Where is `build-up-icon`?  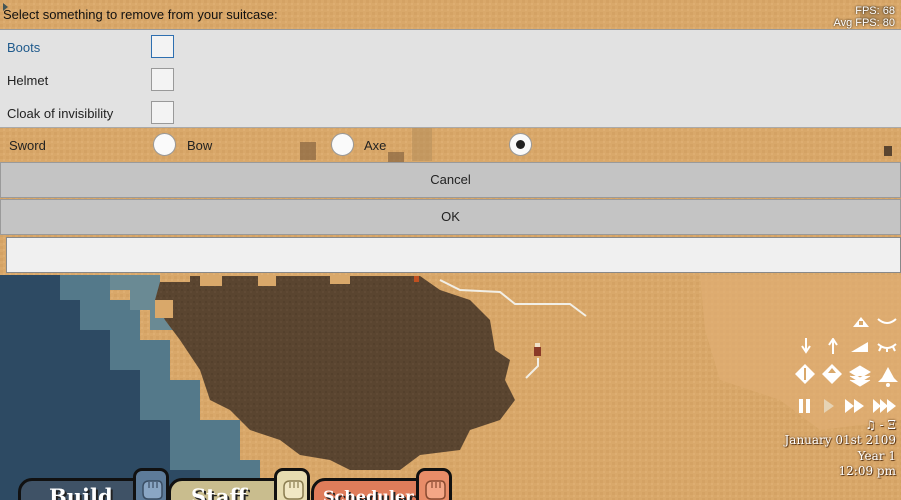 build-up-icon is located at coordinates (832, 375).